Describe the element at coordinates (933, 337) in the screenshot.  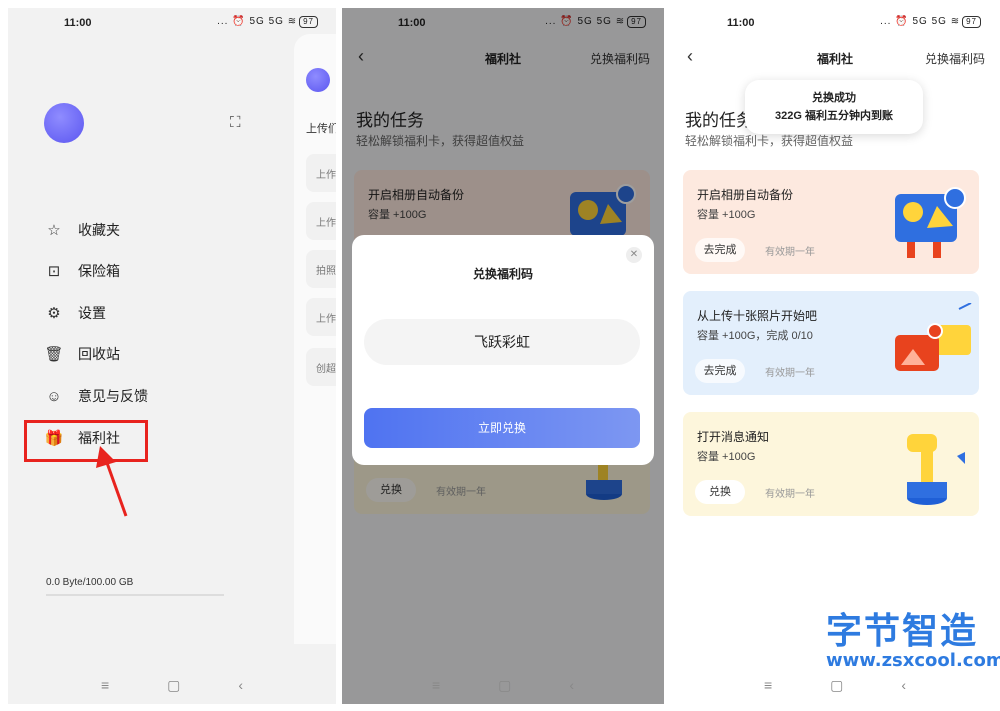
I see `upload-photos-icon` at that location.